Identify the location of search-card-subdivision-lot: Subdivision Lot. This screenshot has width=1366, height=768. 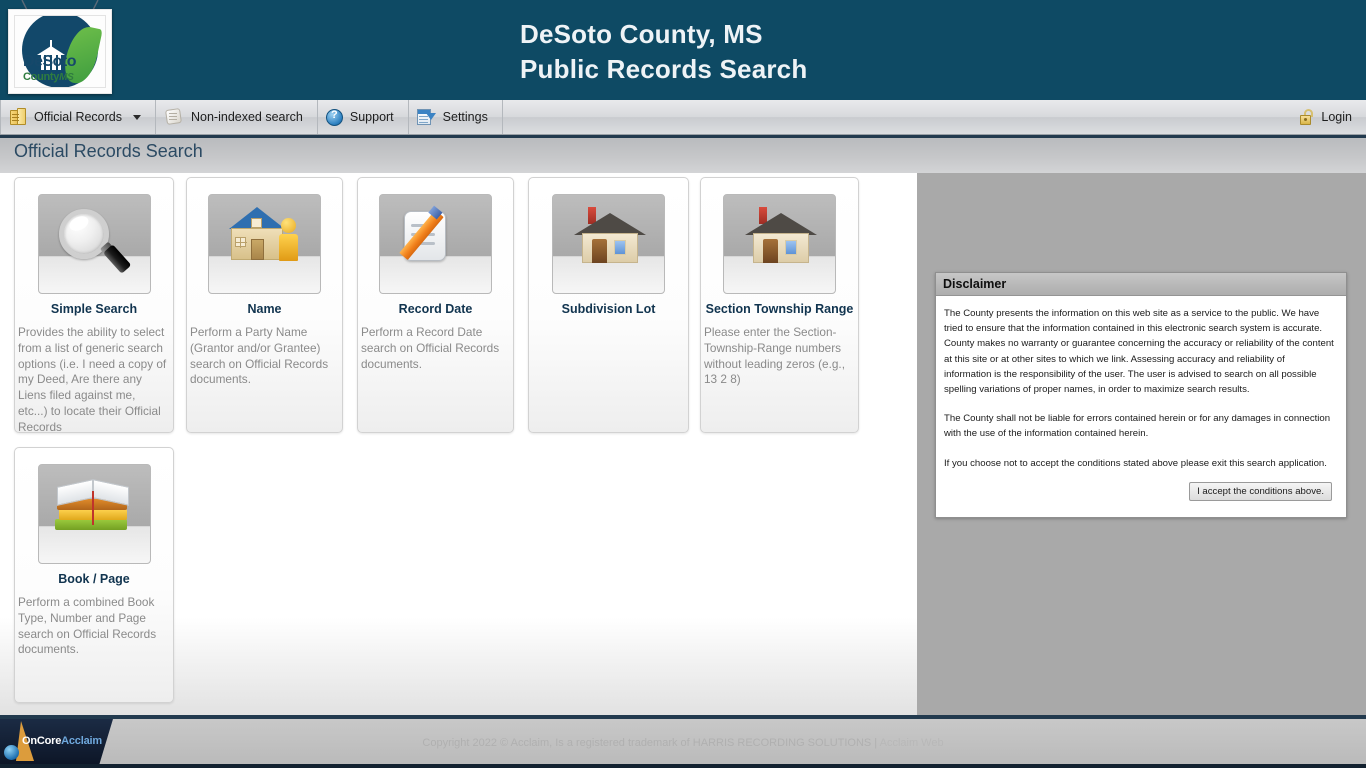
(608, 305).